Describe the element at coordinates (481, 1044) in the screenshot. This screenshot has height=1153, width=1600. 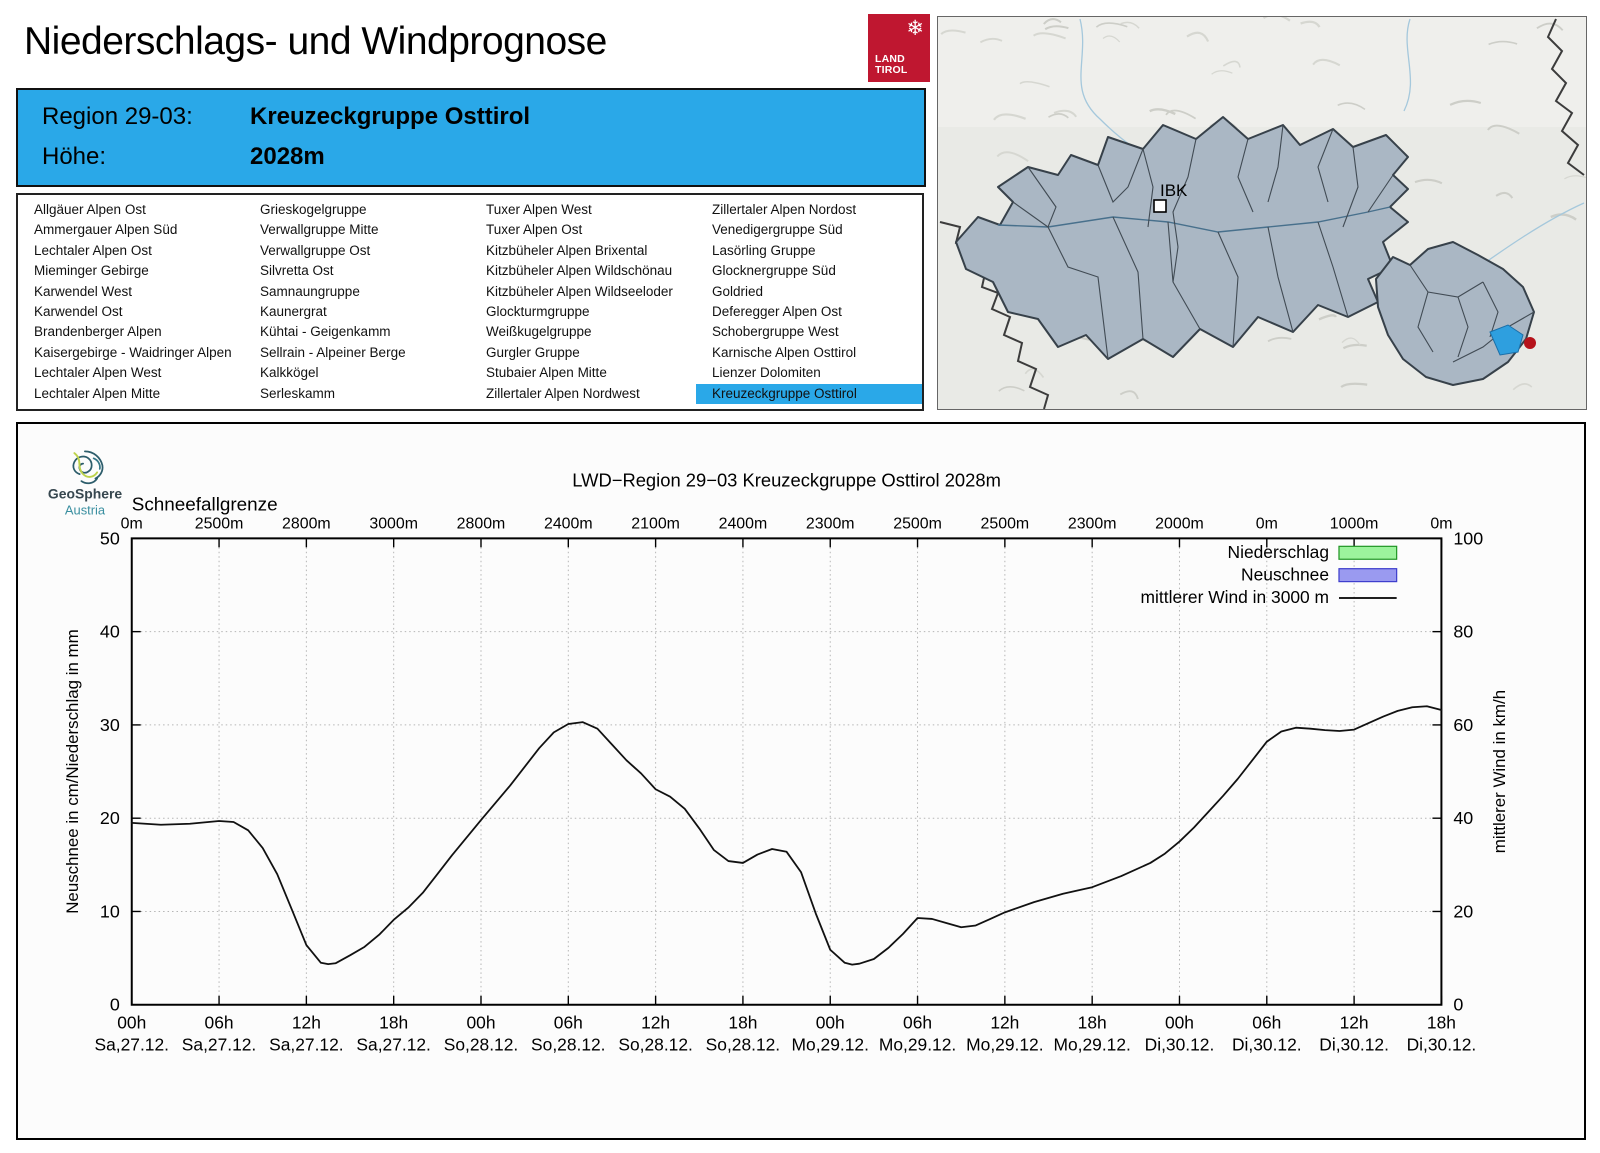
I see `x-tick-day-label: So,28.12.` at that location.